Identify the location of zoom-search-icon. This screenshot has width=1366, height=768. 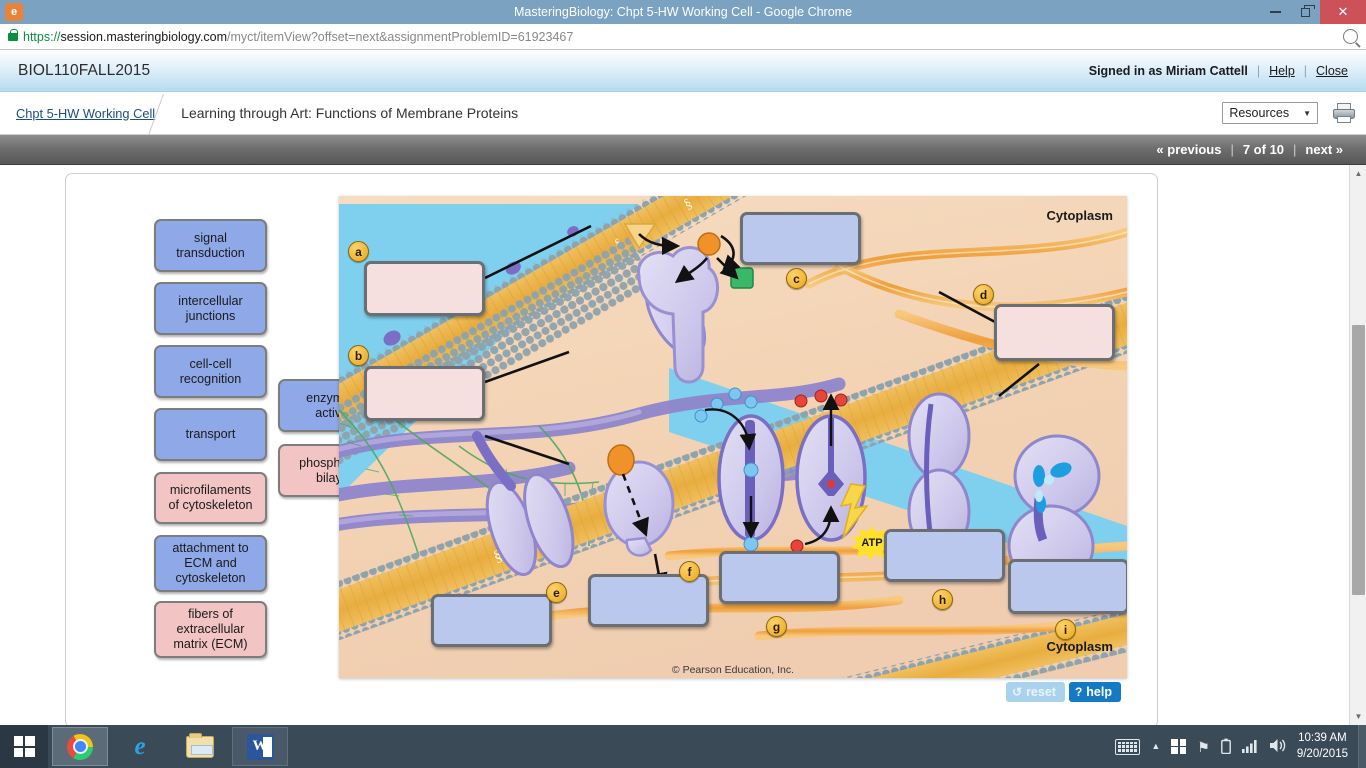
(1350, 36).